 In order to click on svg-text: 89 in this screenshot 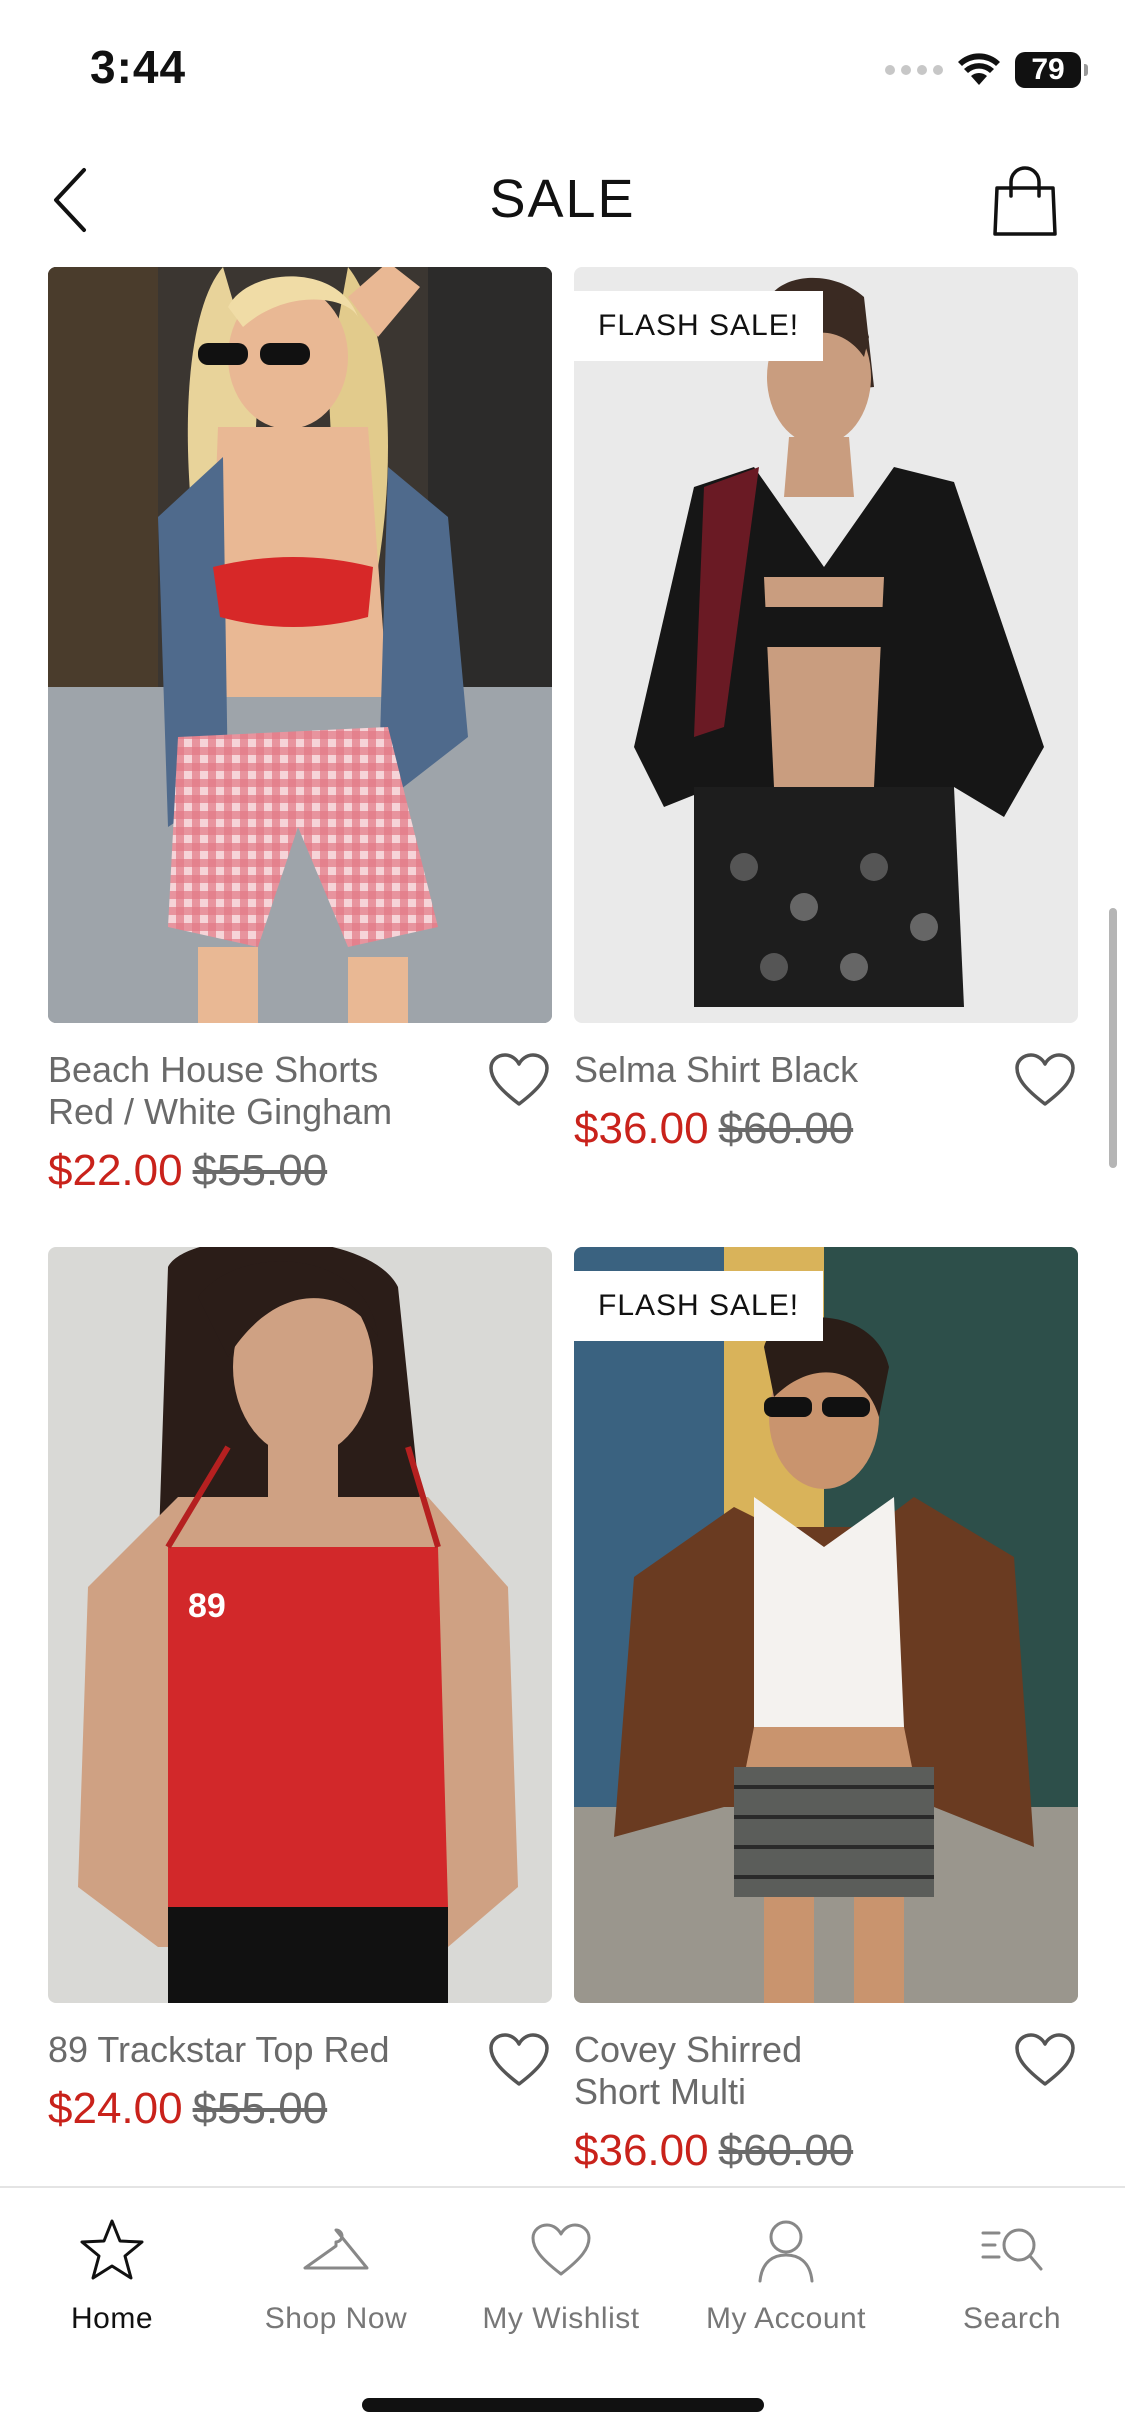, I will do `click(207, 1606)`.